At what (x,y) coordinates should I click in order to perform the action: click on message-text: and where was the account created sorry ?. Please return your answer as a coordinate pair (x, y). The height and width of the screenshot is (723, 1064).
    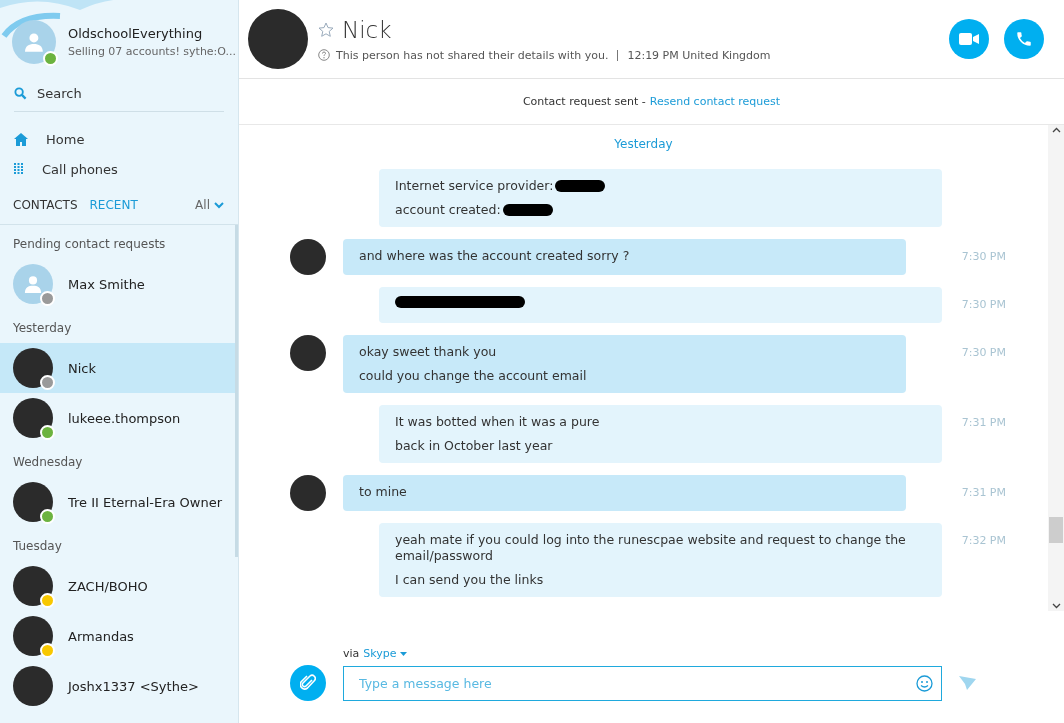
    Looking at the image, I should click on (494, 256).